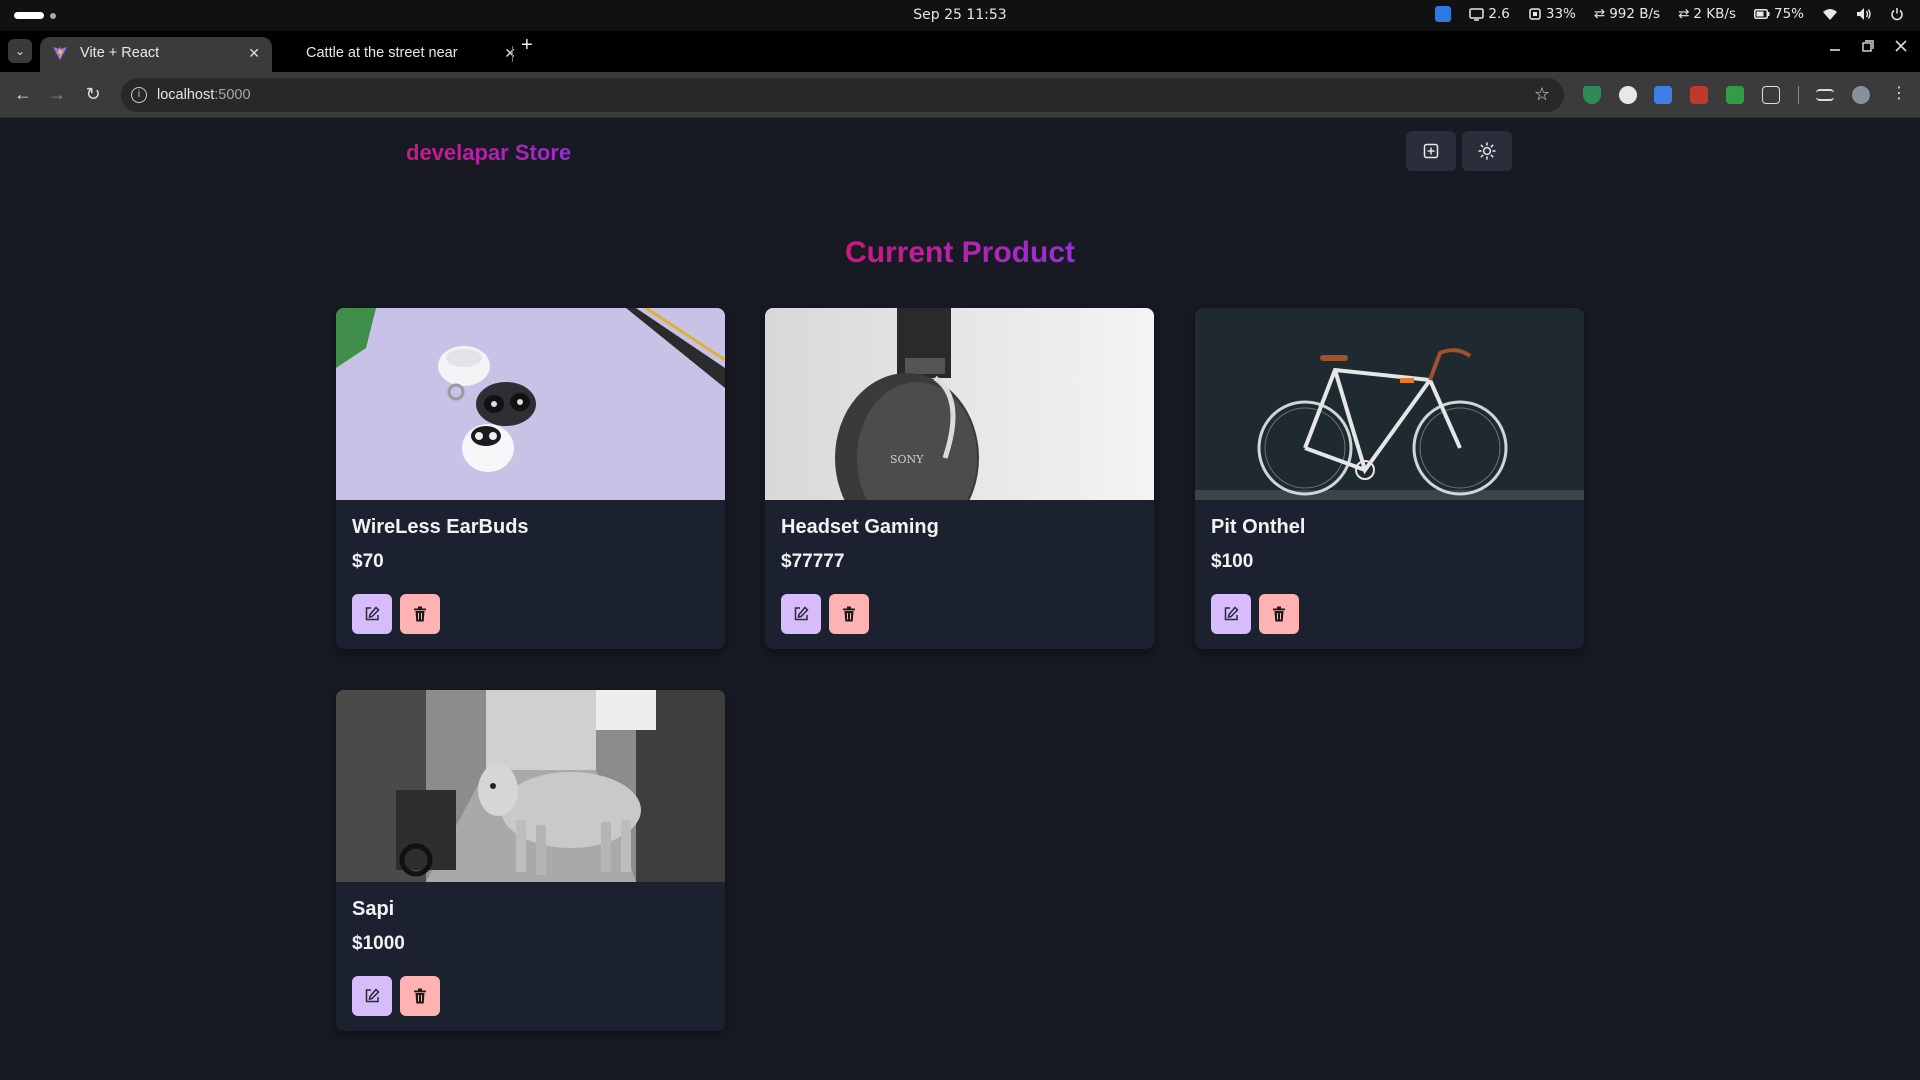 The width and height of the screenshot is (1920, 1080). I want to click on plus-square-icon, so click(1431, 151).